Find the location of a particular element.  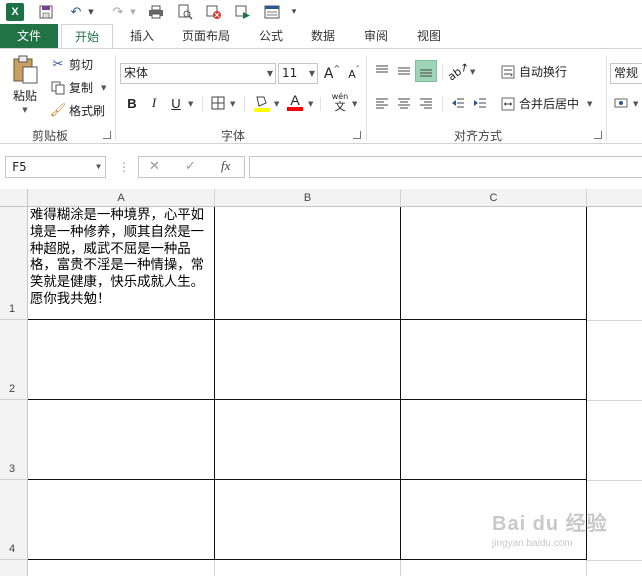

orientation-button: ab↗ is located at coordinates (458, 71).